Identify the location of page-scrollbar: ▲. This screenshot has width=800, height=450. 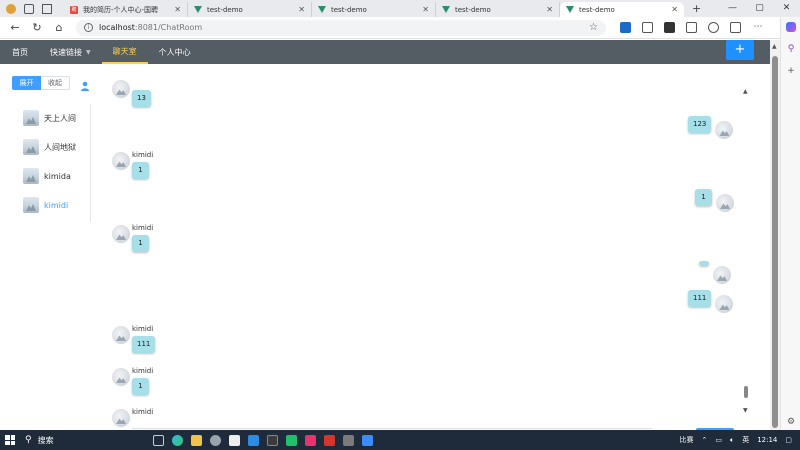
(775, 235).